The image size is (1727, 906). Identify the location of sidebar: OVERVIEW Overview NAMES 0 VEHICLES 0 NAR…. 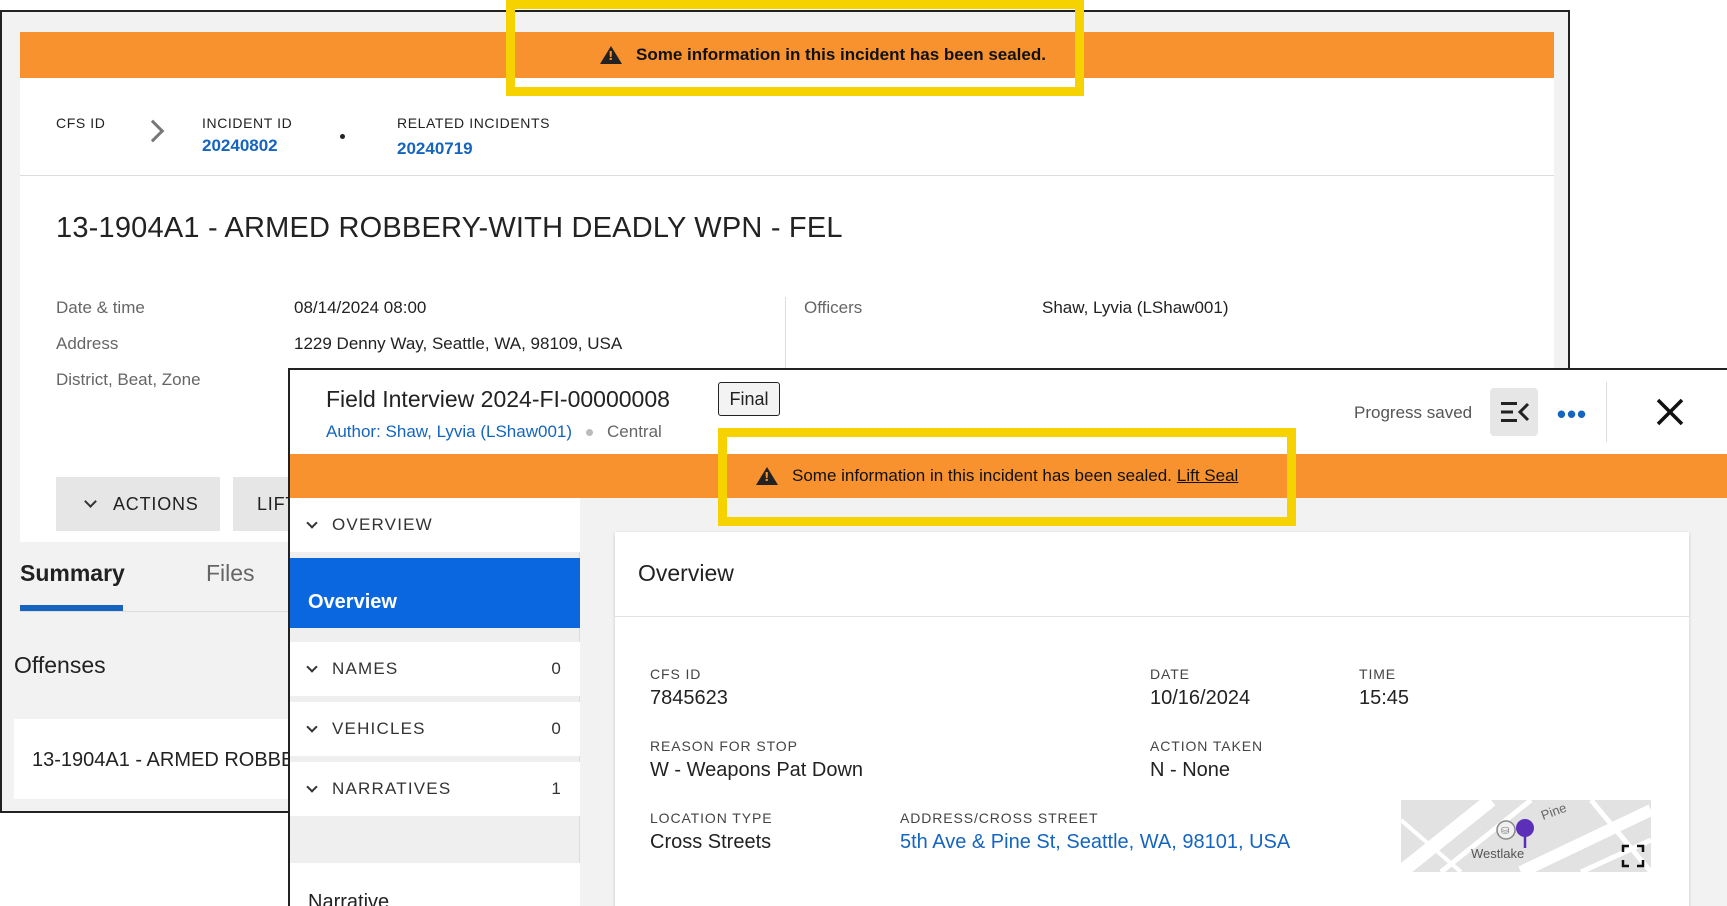
(435, 702).